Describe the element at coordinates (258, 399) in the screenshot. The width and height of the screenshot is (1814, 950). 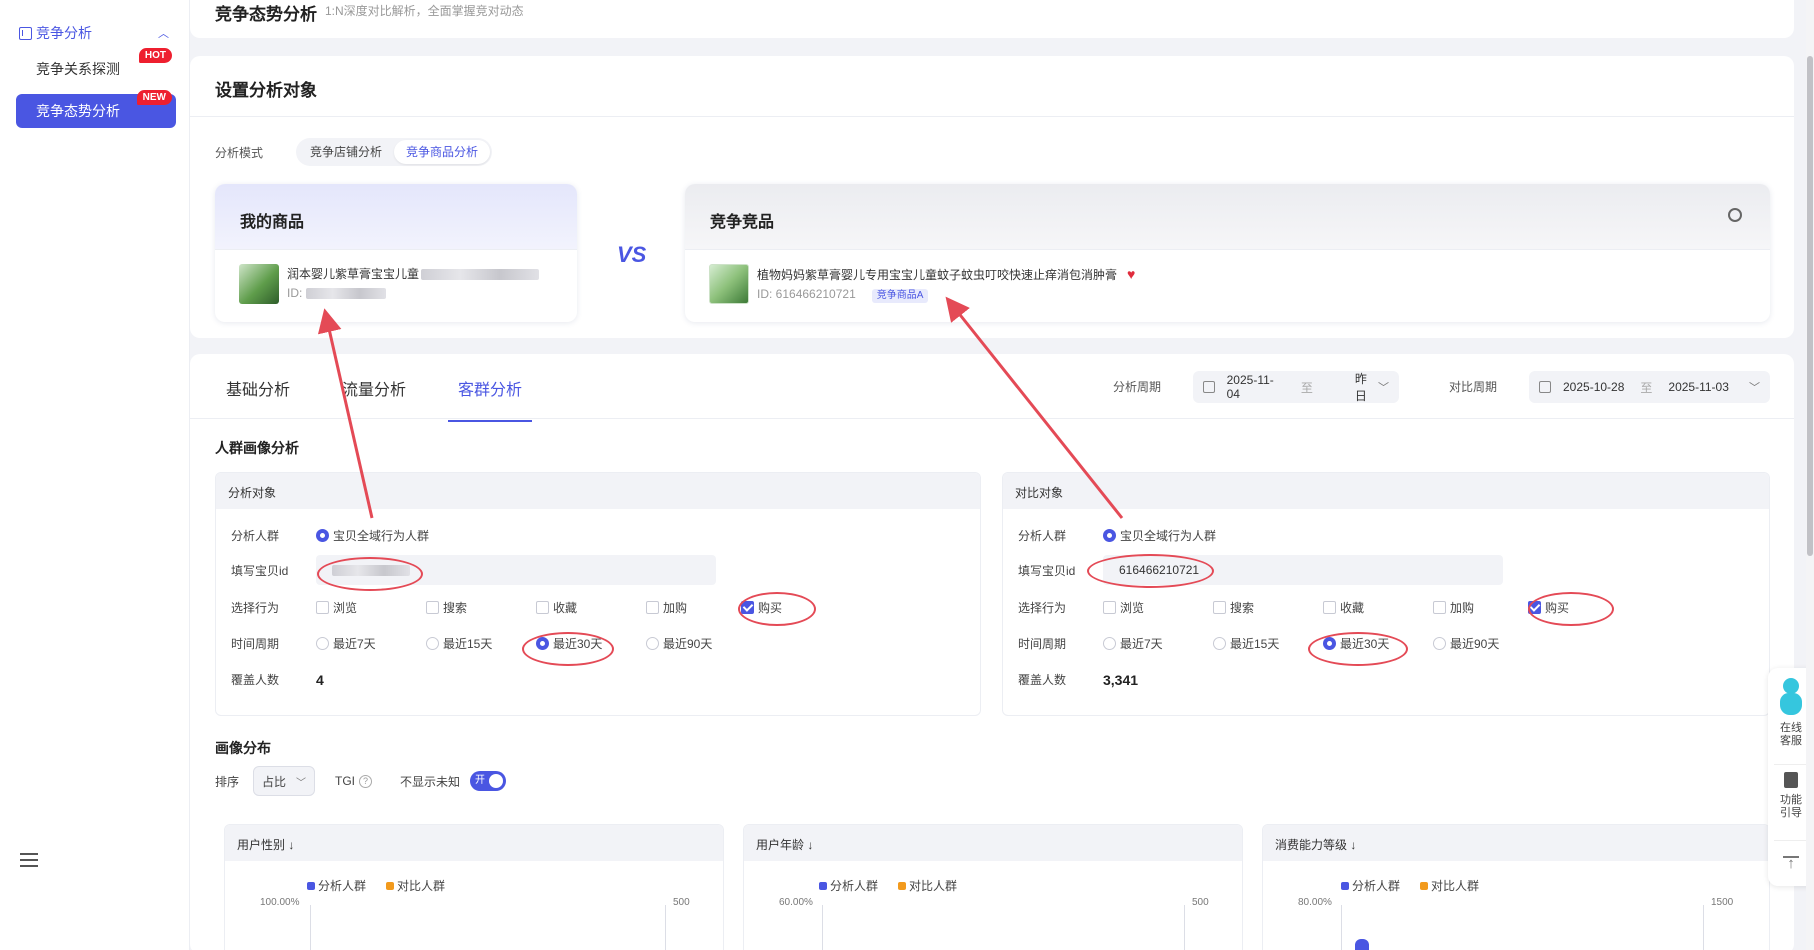
I see `tab-basic: 基础分析` at that location.